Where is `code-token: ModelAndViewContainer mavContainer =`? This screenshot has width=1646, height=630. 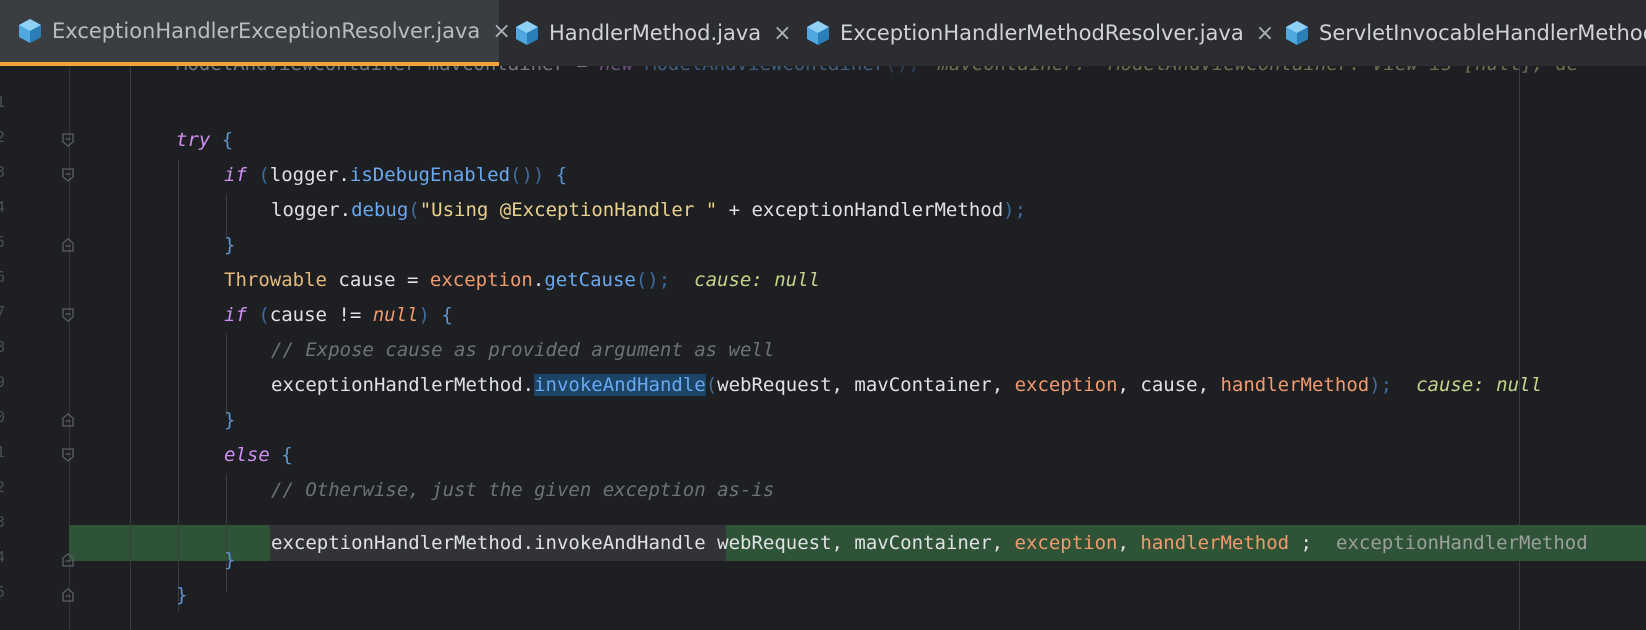
code-token: ModelAndViewContainer mavContainer = is located at coordinates (387, 70).